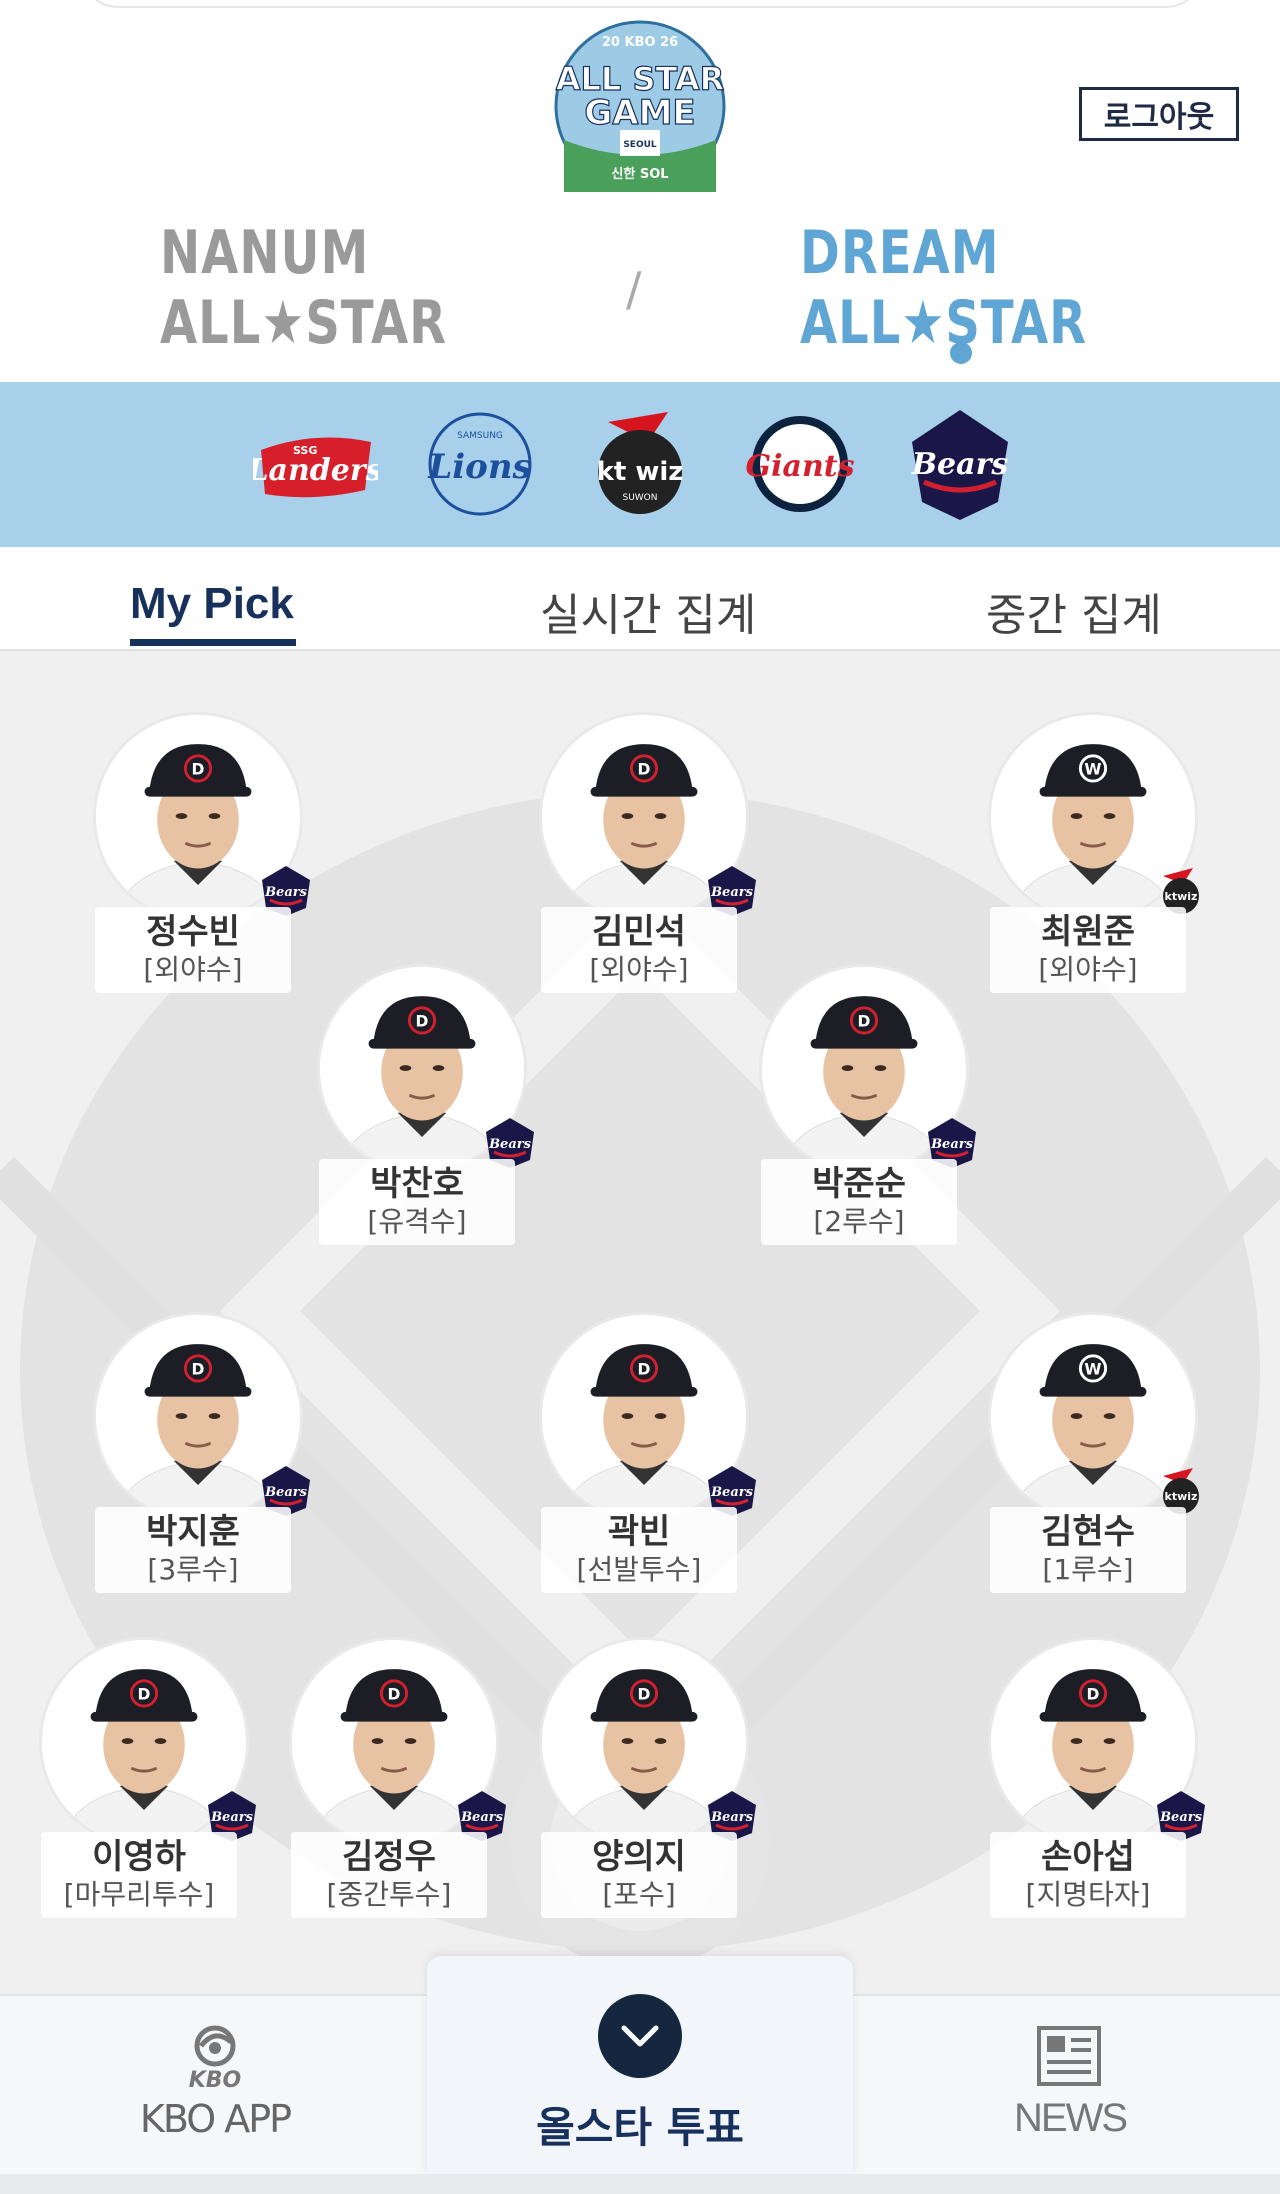 The image size is (1280, 2194). I want to click on player-position: [중간투수], so click(389, 1894).